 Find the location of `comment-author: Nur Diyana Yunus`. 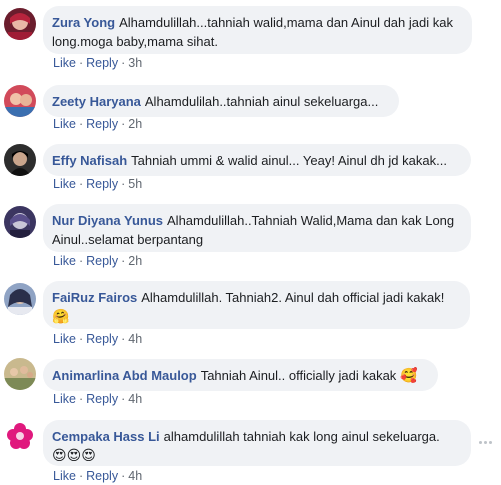

comment-author: Nur Diyana Yunus is located at coordinates (107, 220).